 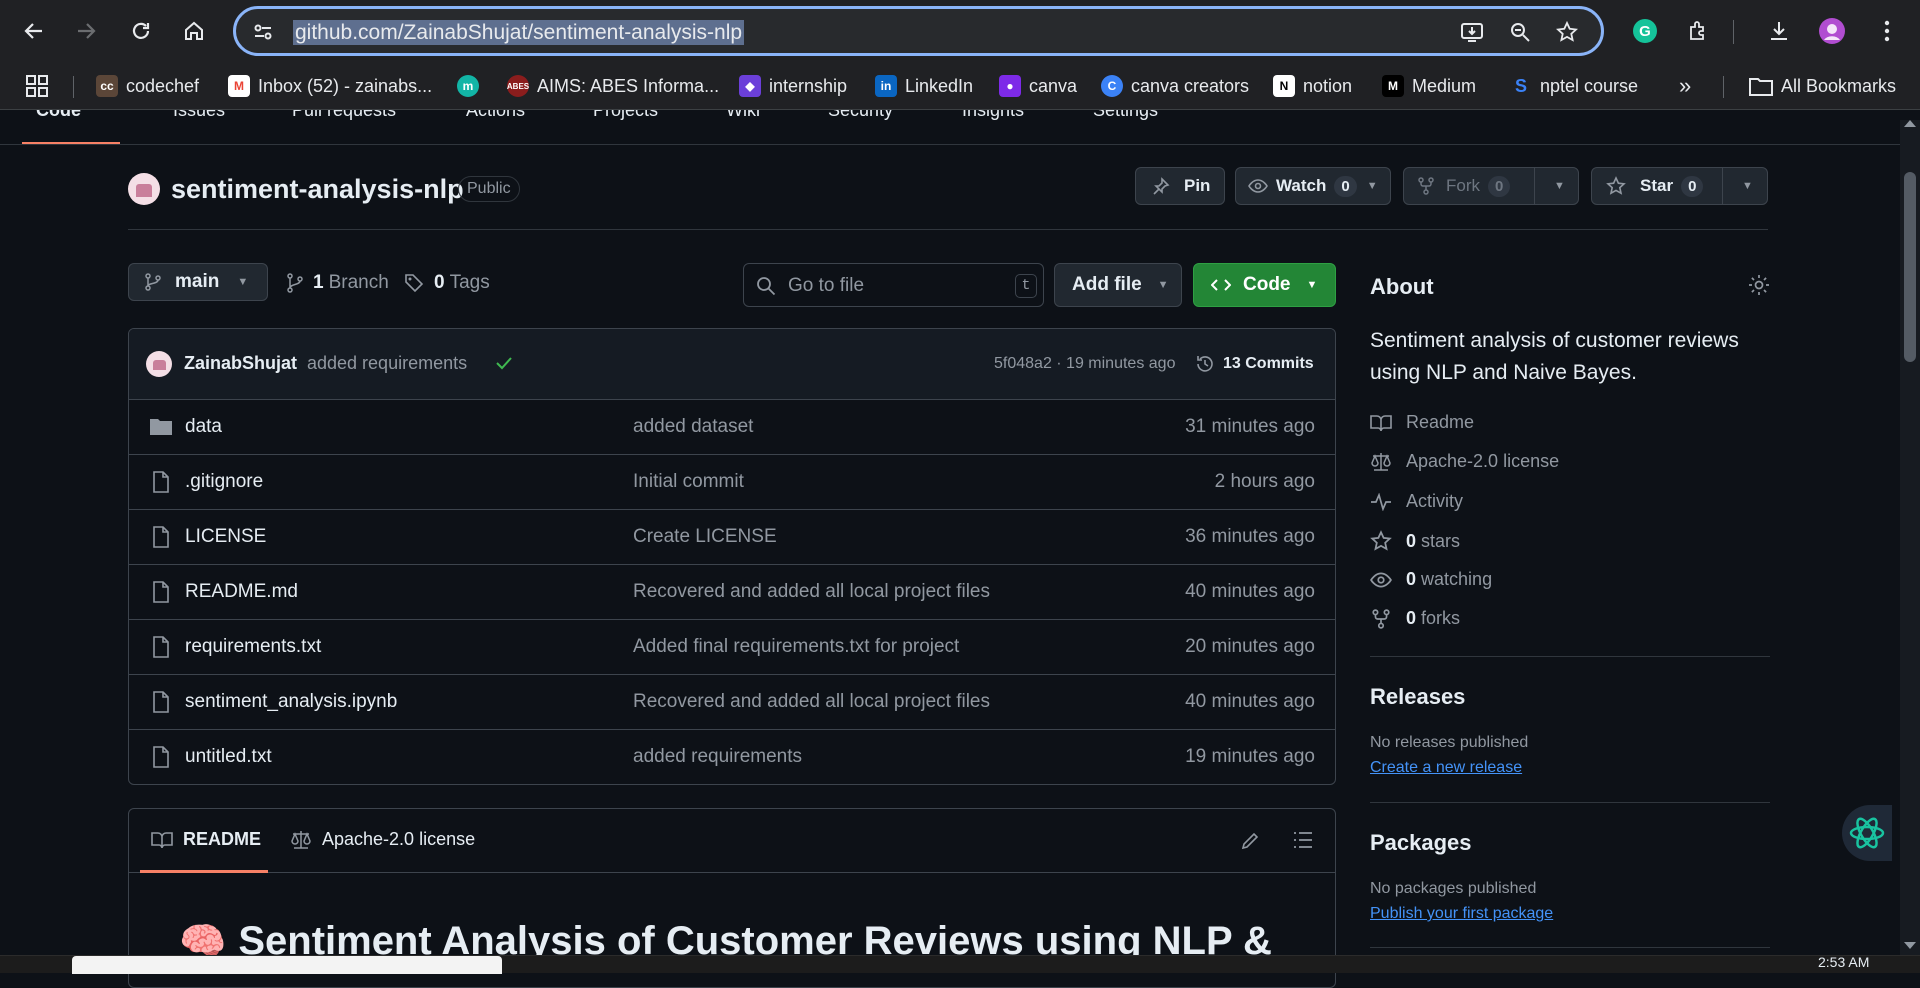 What do you see at coordinates (1421, 843) in the screenshot?
I see `packages-title: Packages` at bounding box center [1421, 843].